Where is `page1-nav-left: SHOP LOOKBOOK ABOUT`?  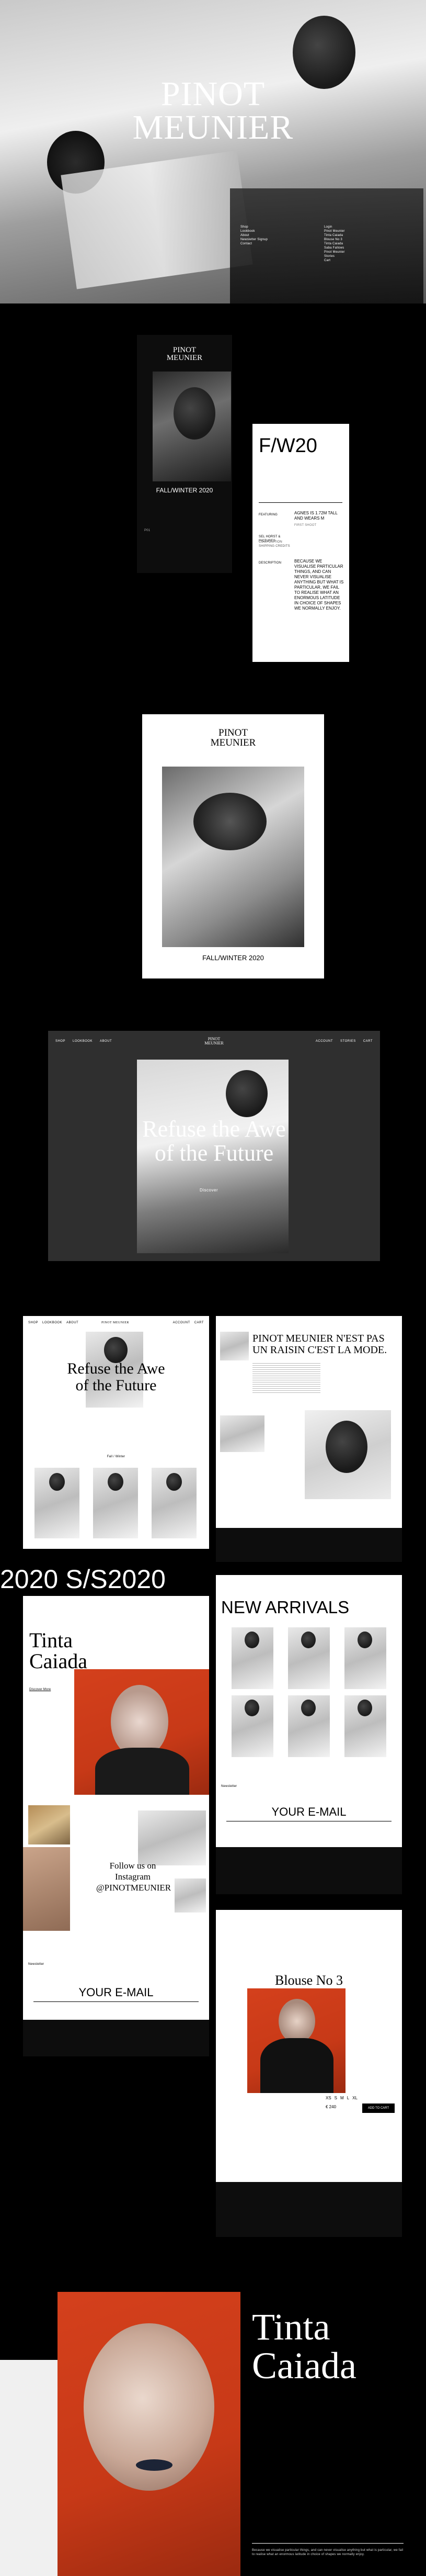 page1-nav-left: SHOP LOOKBOOK ABOUT is located at coordinates (53, 1322).